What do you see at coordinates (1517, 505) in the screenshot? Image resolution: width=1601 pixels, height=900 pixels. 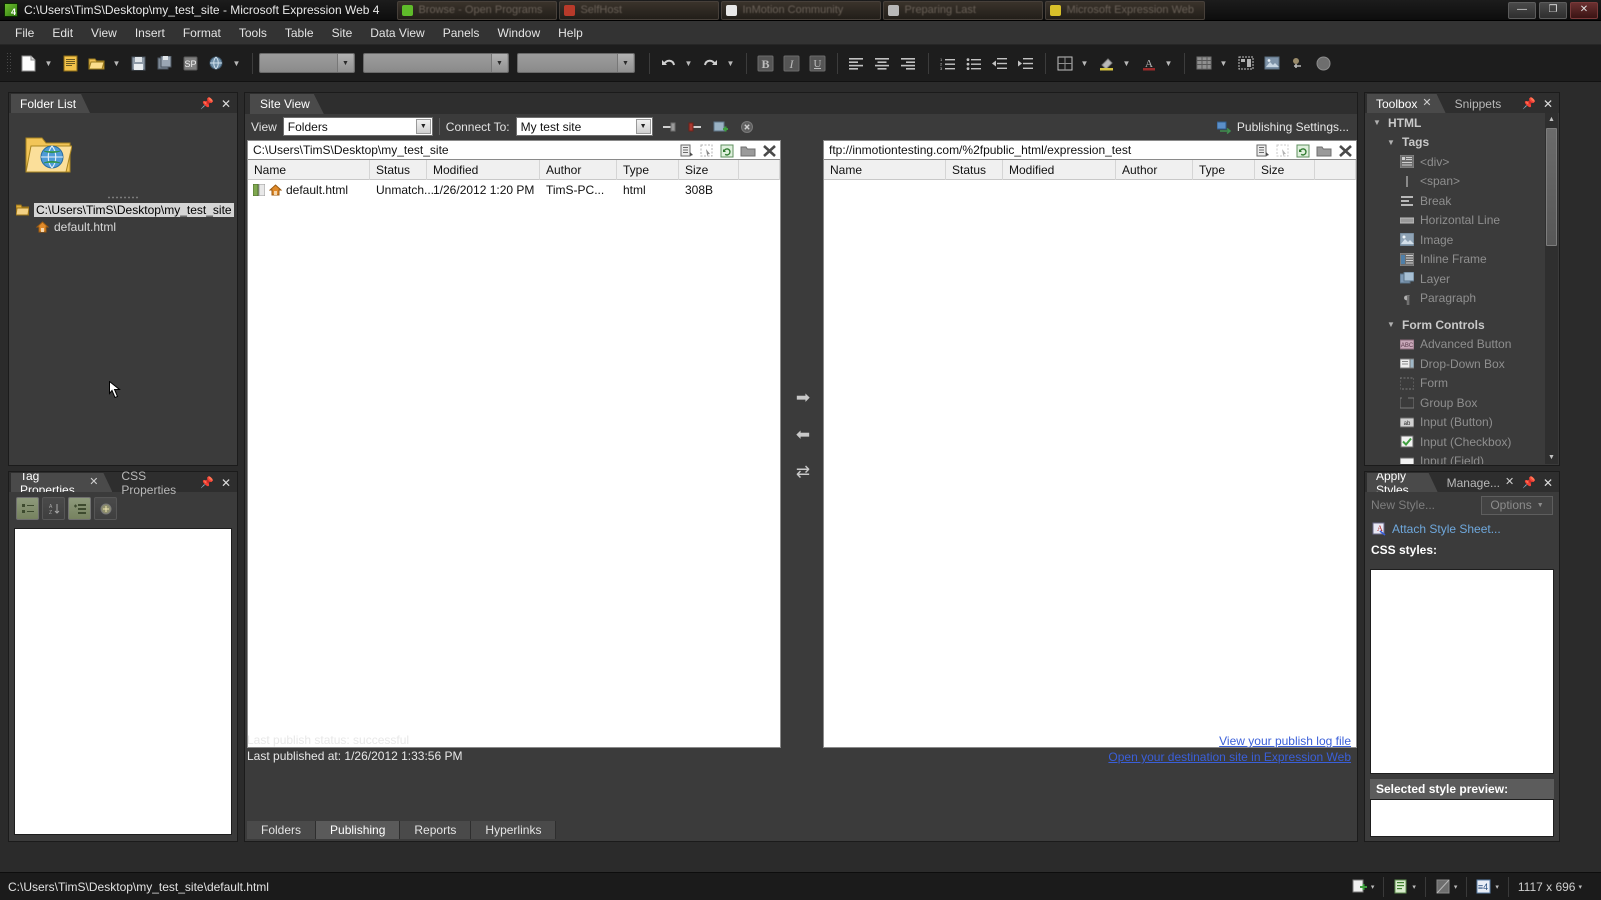 I see `options-button: Options ▼` at bounding box center [1517, 505].